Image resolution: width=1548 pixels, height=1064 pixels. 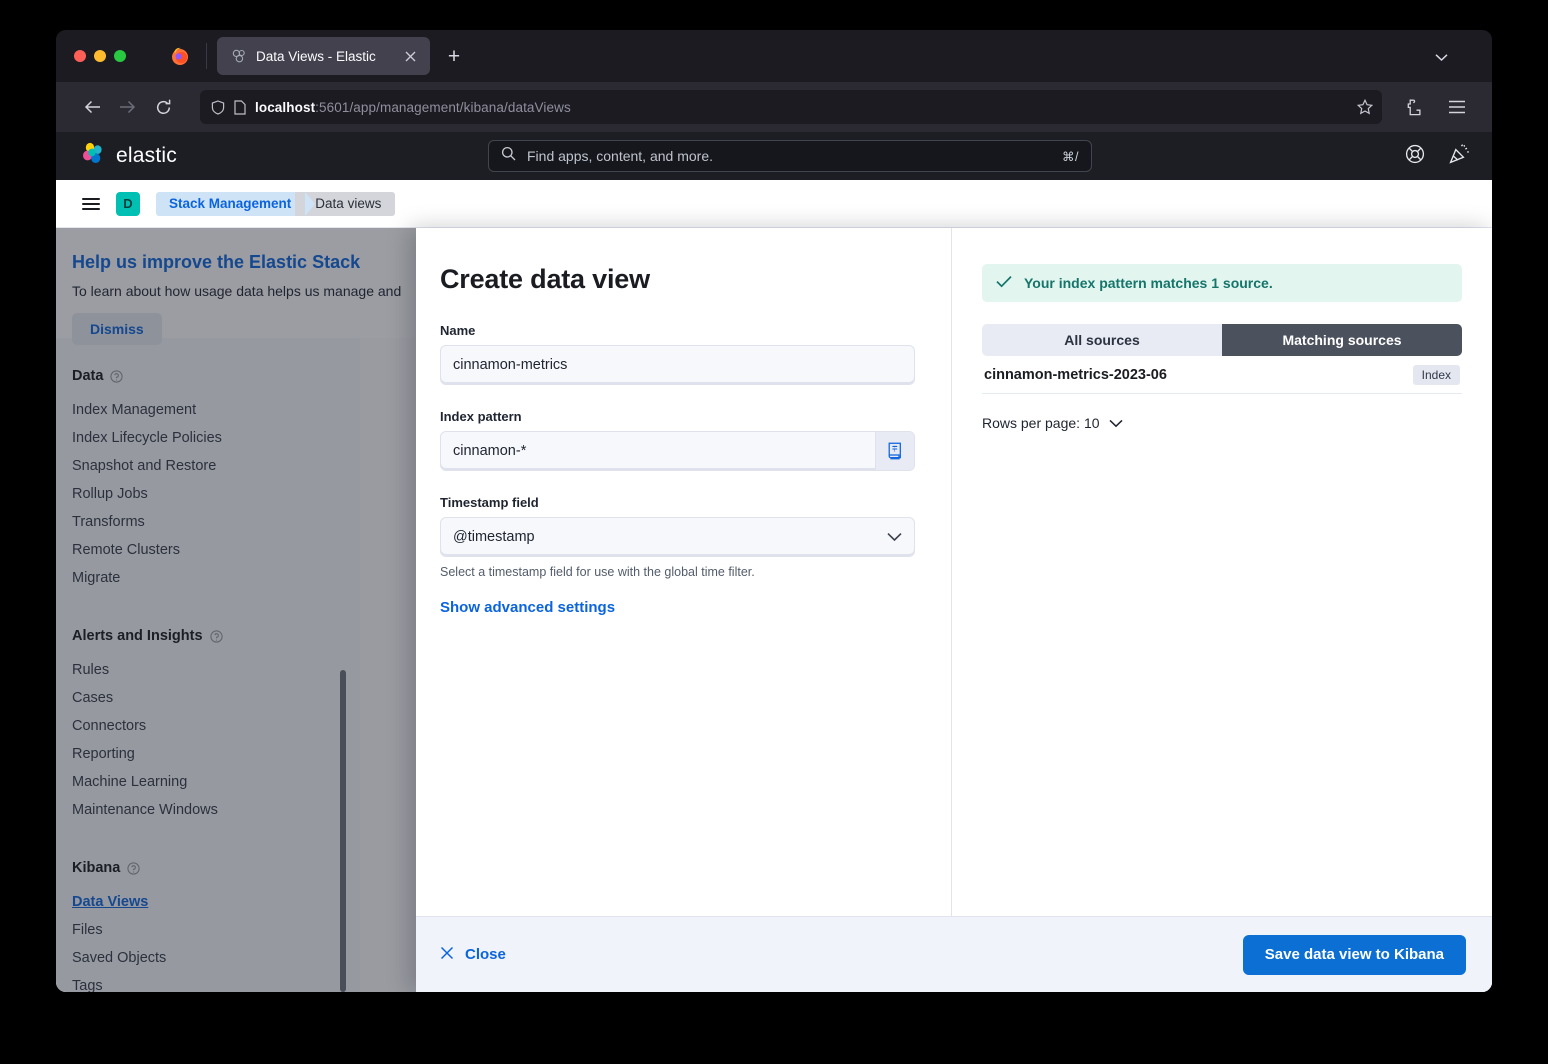 I want to click on browser-tab: Data Views - Elastic, so click(x=323, y=56).